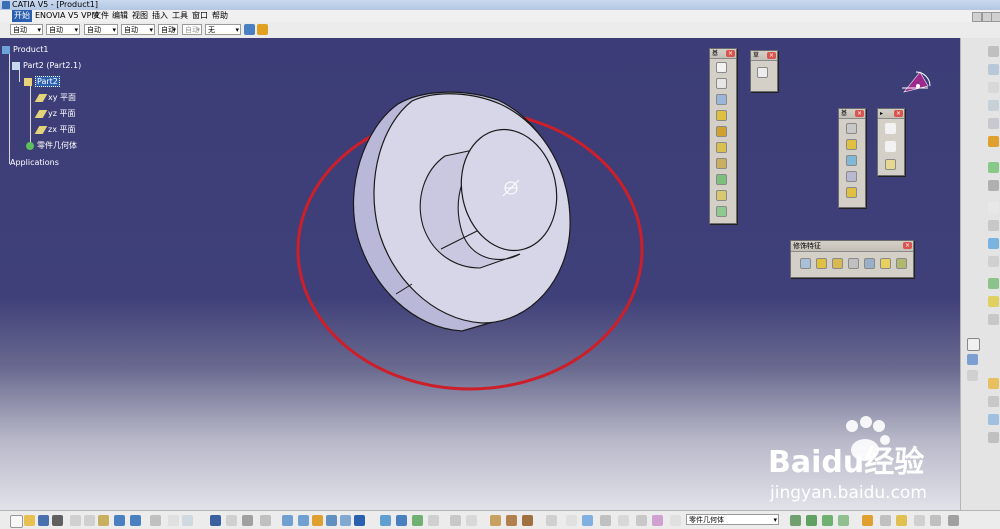 The height and width of the screenshot is (529, 1000). What do you see at coordinates (977, 17) in the screenshot?
I see `doc-minimize-button` at bounding box center [977, 17].